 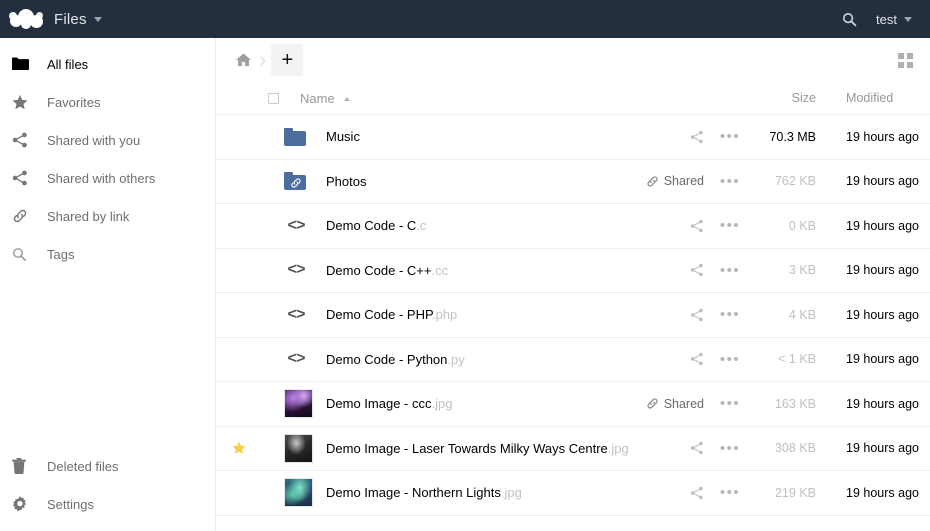 I want to click on table-row: Music ••• 70.3 MB 19 hours ago, so click(x=573, y=137).